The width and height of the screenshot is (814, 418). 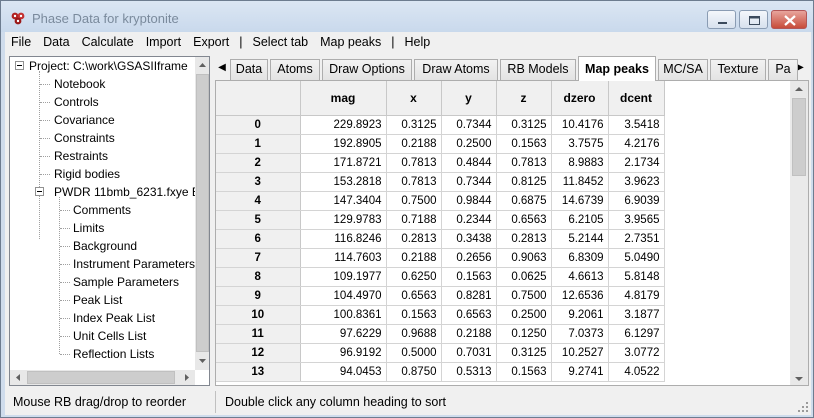 What do you see at coordinates (580, 220) in the screenshot?
I see `cell-dzero: 6.2105` at bounding box center [580, 220].